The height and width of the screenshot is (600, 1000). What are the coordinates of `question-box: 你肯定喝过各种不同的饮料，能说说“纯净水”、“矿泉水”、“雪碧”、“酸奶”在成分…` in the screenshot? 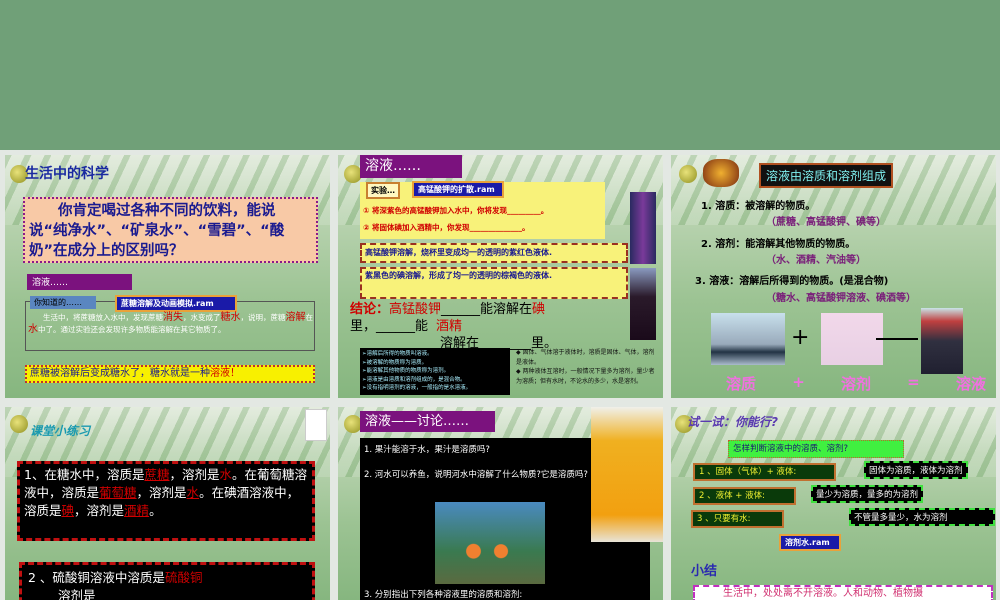 It's located at (170, 230).